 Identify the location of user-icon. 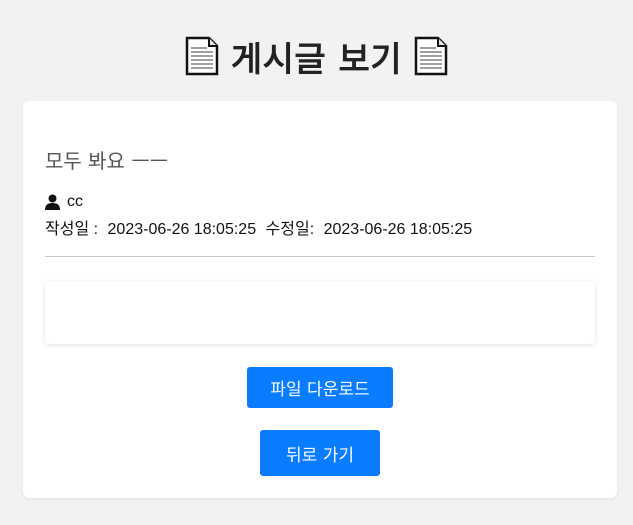
(52, 202).